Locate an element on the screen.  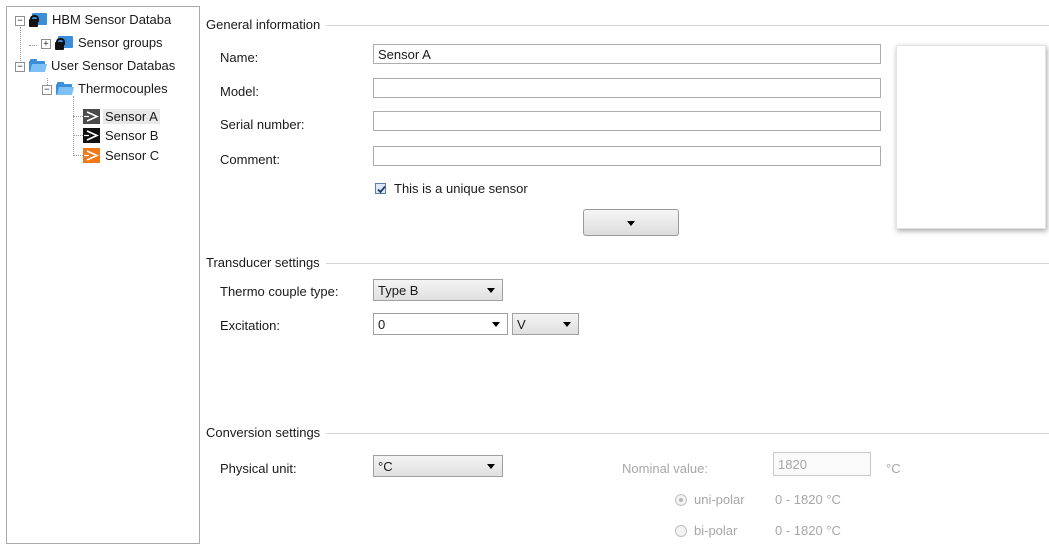
name-field: Sensor A is located at coordinates (627, 54).